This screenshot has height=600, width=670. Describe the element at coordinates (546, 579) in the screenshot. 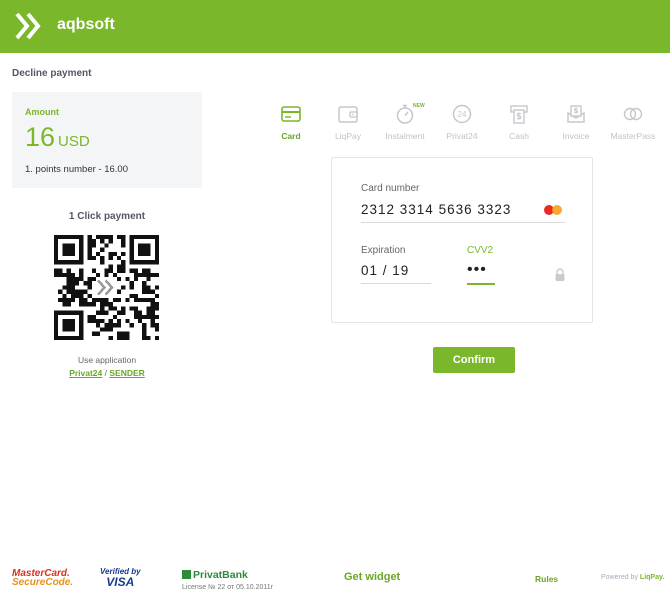

I see `rules-link: Rules` at that location.